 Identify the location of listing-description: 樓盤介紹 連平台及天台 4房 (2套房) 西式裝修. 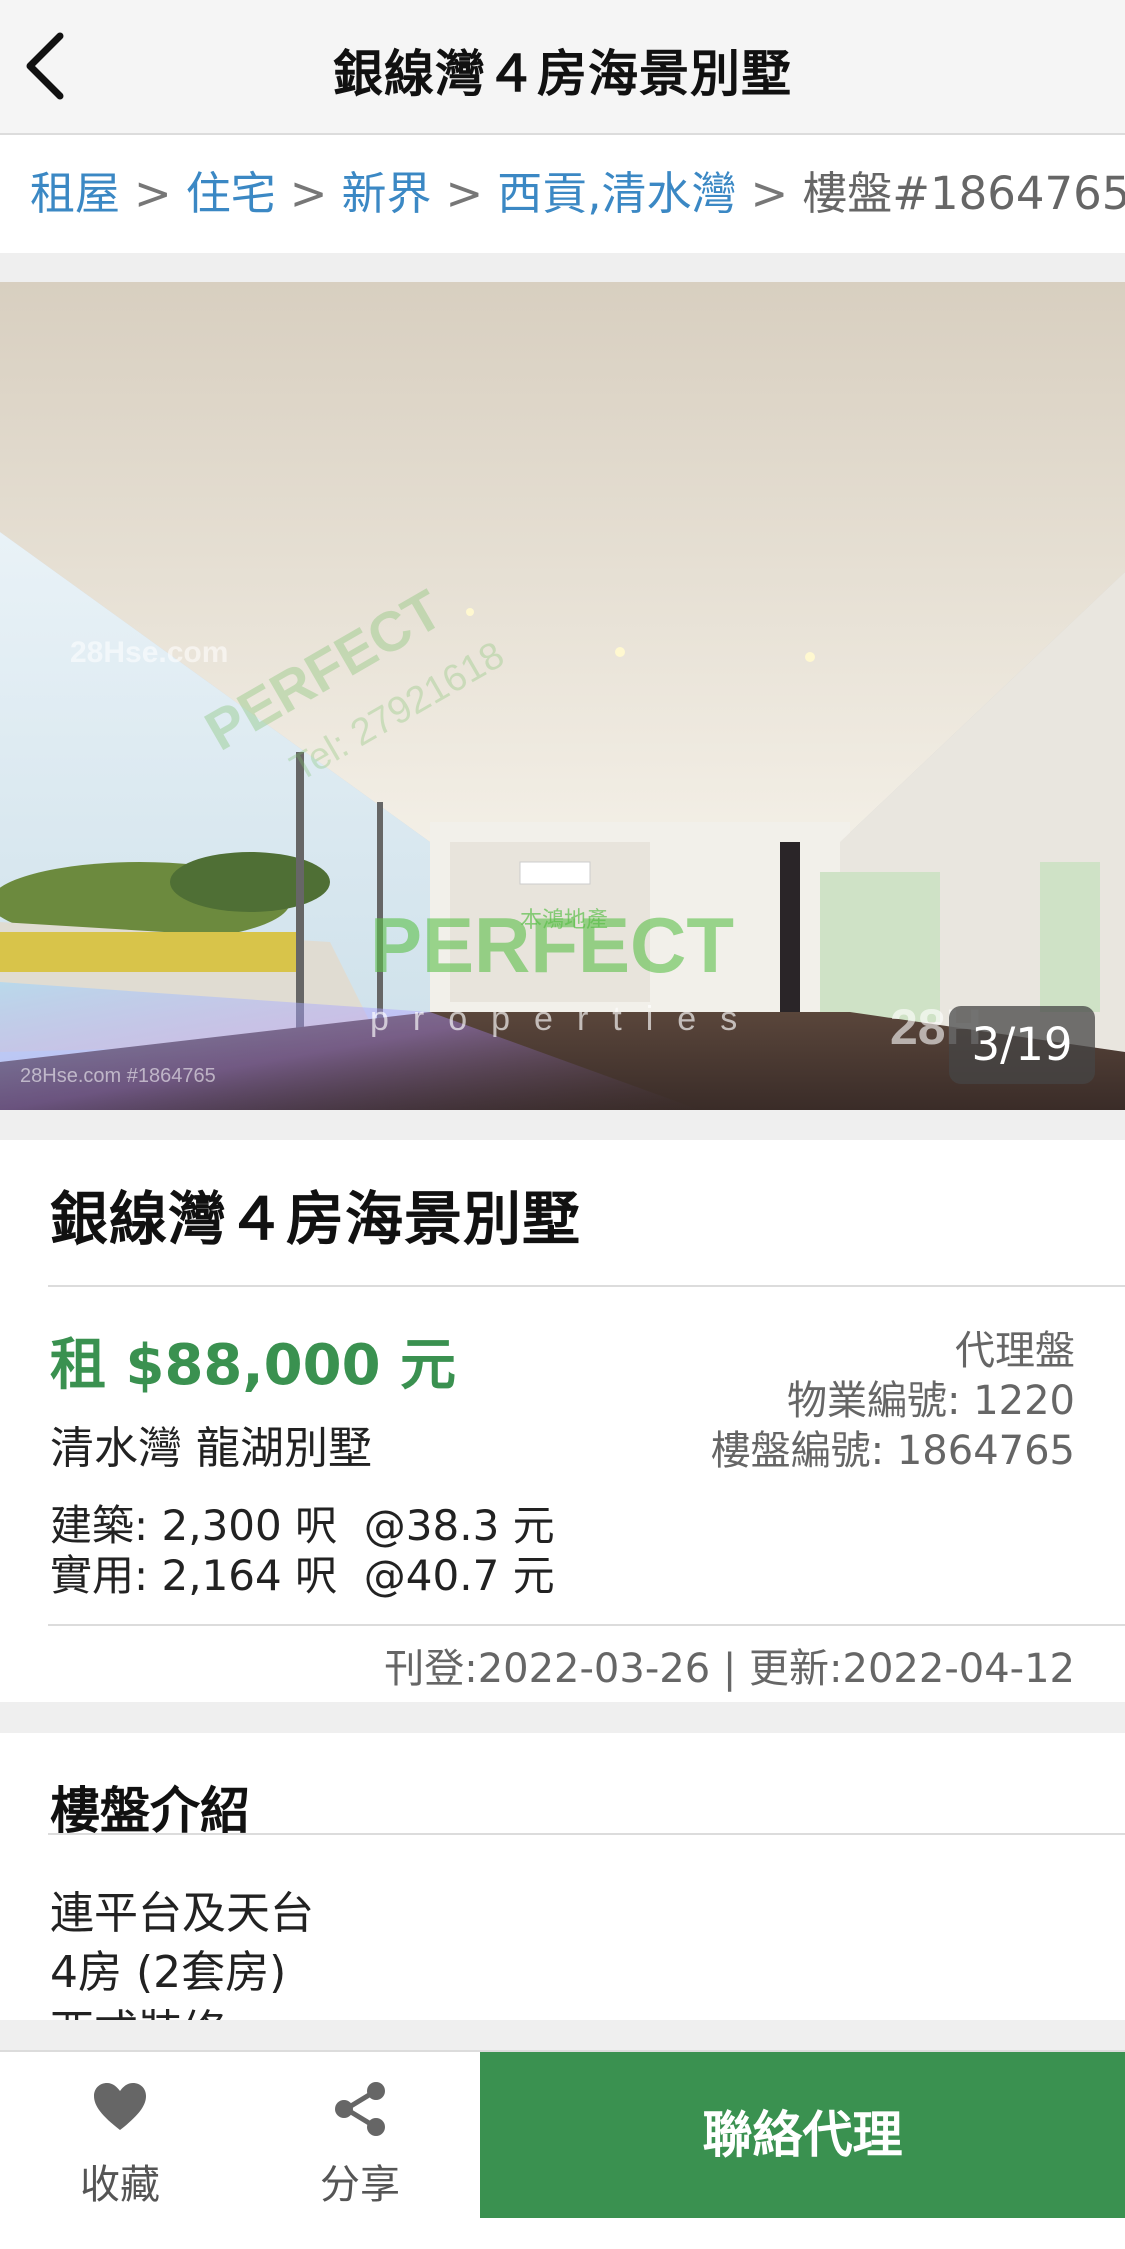
(562, 1876).